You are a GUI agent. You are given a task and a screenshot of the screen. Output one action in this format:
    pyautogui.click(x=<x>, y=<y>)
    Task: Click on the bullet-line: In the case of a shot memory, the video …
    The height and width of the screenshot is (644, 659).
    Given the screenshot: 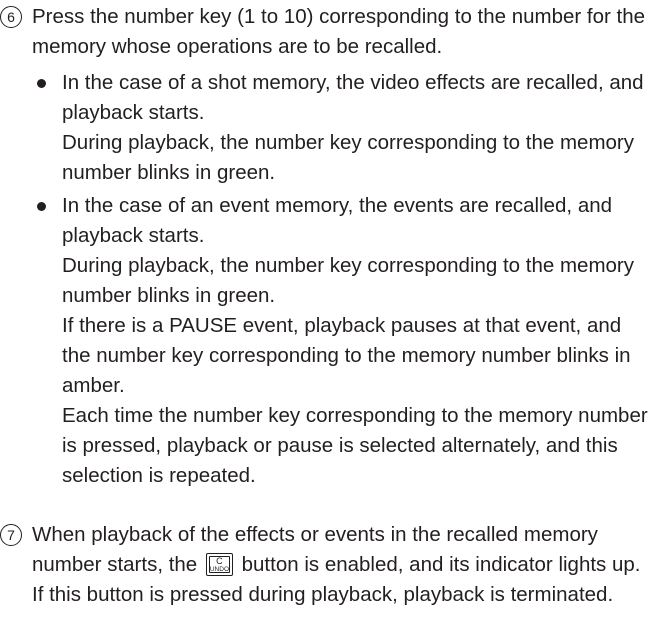 What is the action you would take?
    pyautogui.click(x=353, y=97)
    